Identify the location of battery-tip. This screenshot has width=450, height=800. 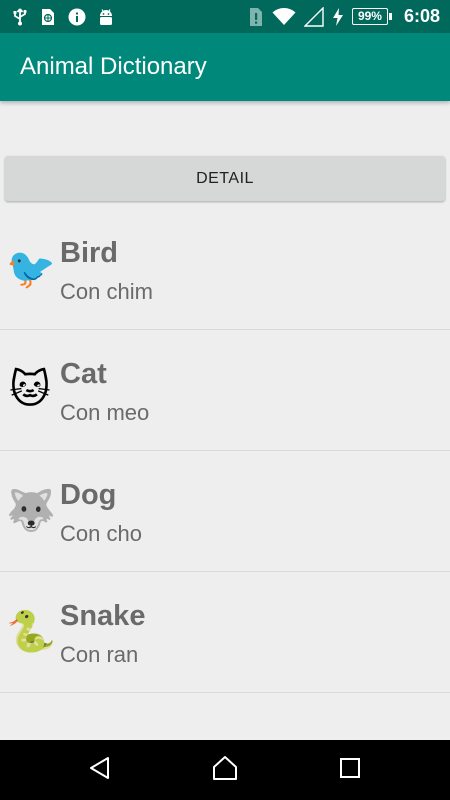
(390, 16).